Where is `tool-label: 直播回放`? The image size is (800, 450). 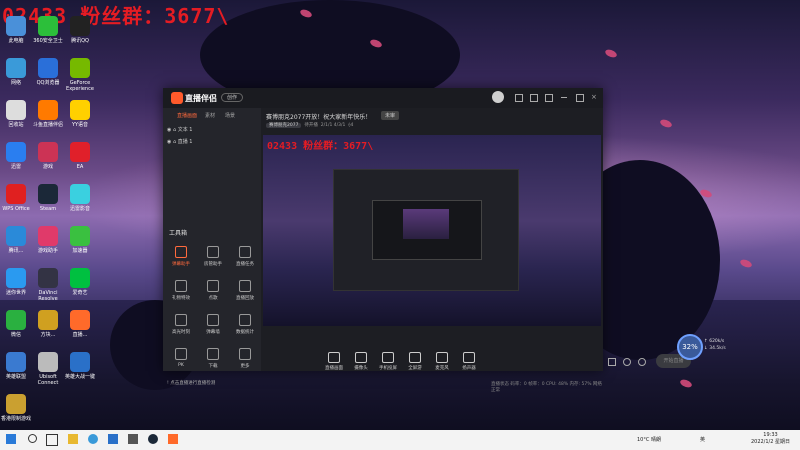
tool-label: 直播回放 is located at coordinates (245, 298).